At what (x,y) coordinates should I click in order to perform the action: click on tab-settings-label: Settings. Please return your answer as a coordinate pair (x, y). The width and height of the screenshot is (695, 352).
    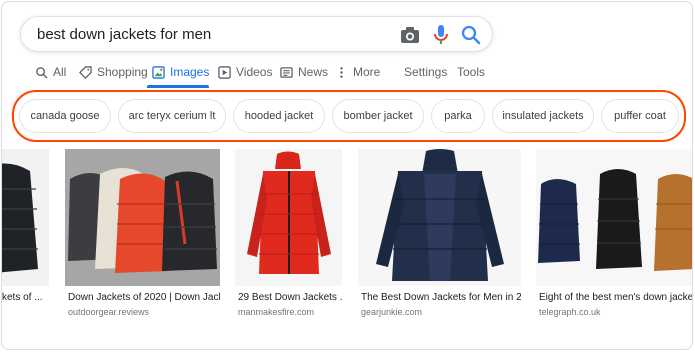
    Looking at the image, I should click on (426, 72).